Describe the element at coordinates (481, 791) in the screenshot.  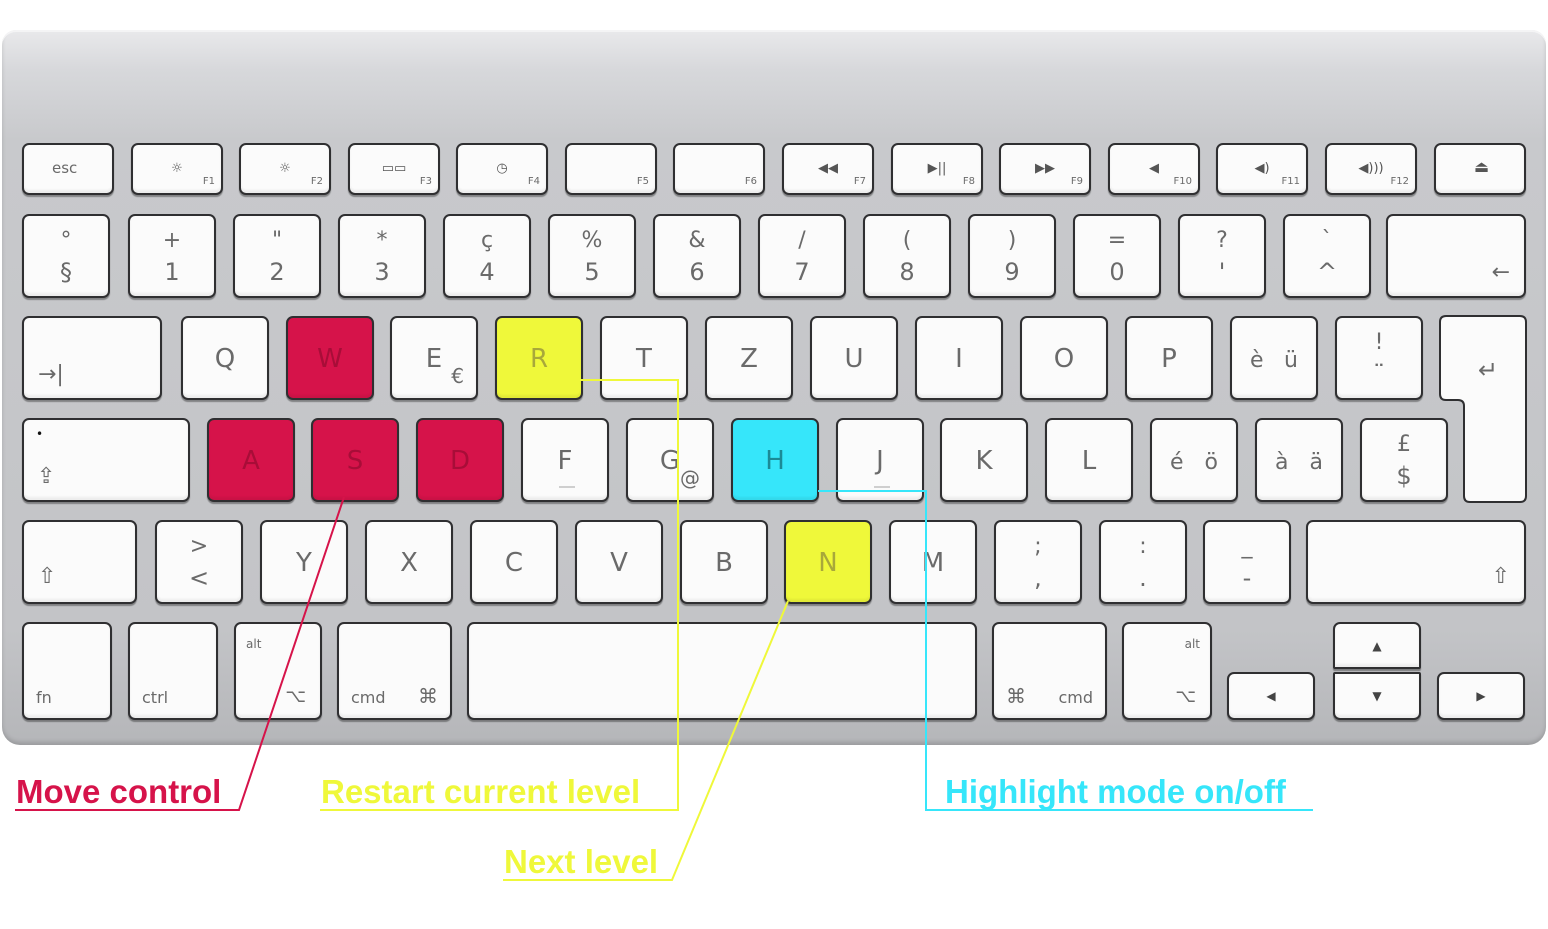
I see `restart-level-label: Restart current level` at that location.